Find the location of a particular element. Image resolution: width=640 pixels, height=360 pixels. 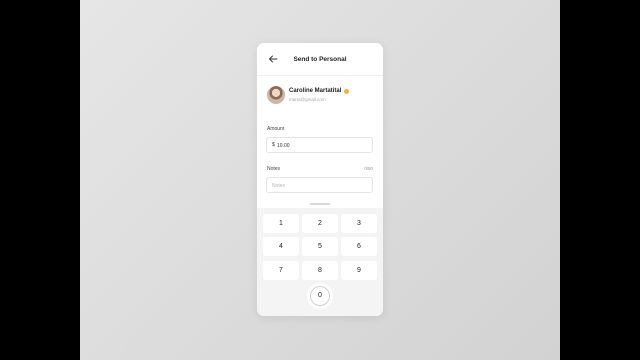

drag-handle is located at coordinates (320, 204).